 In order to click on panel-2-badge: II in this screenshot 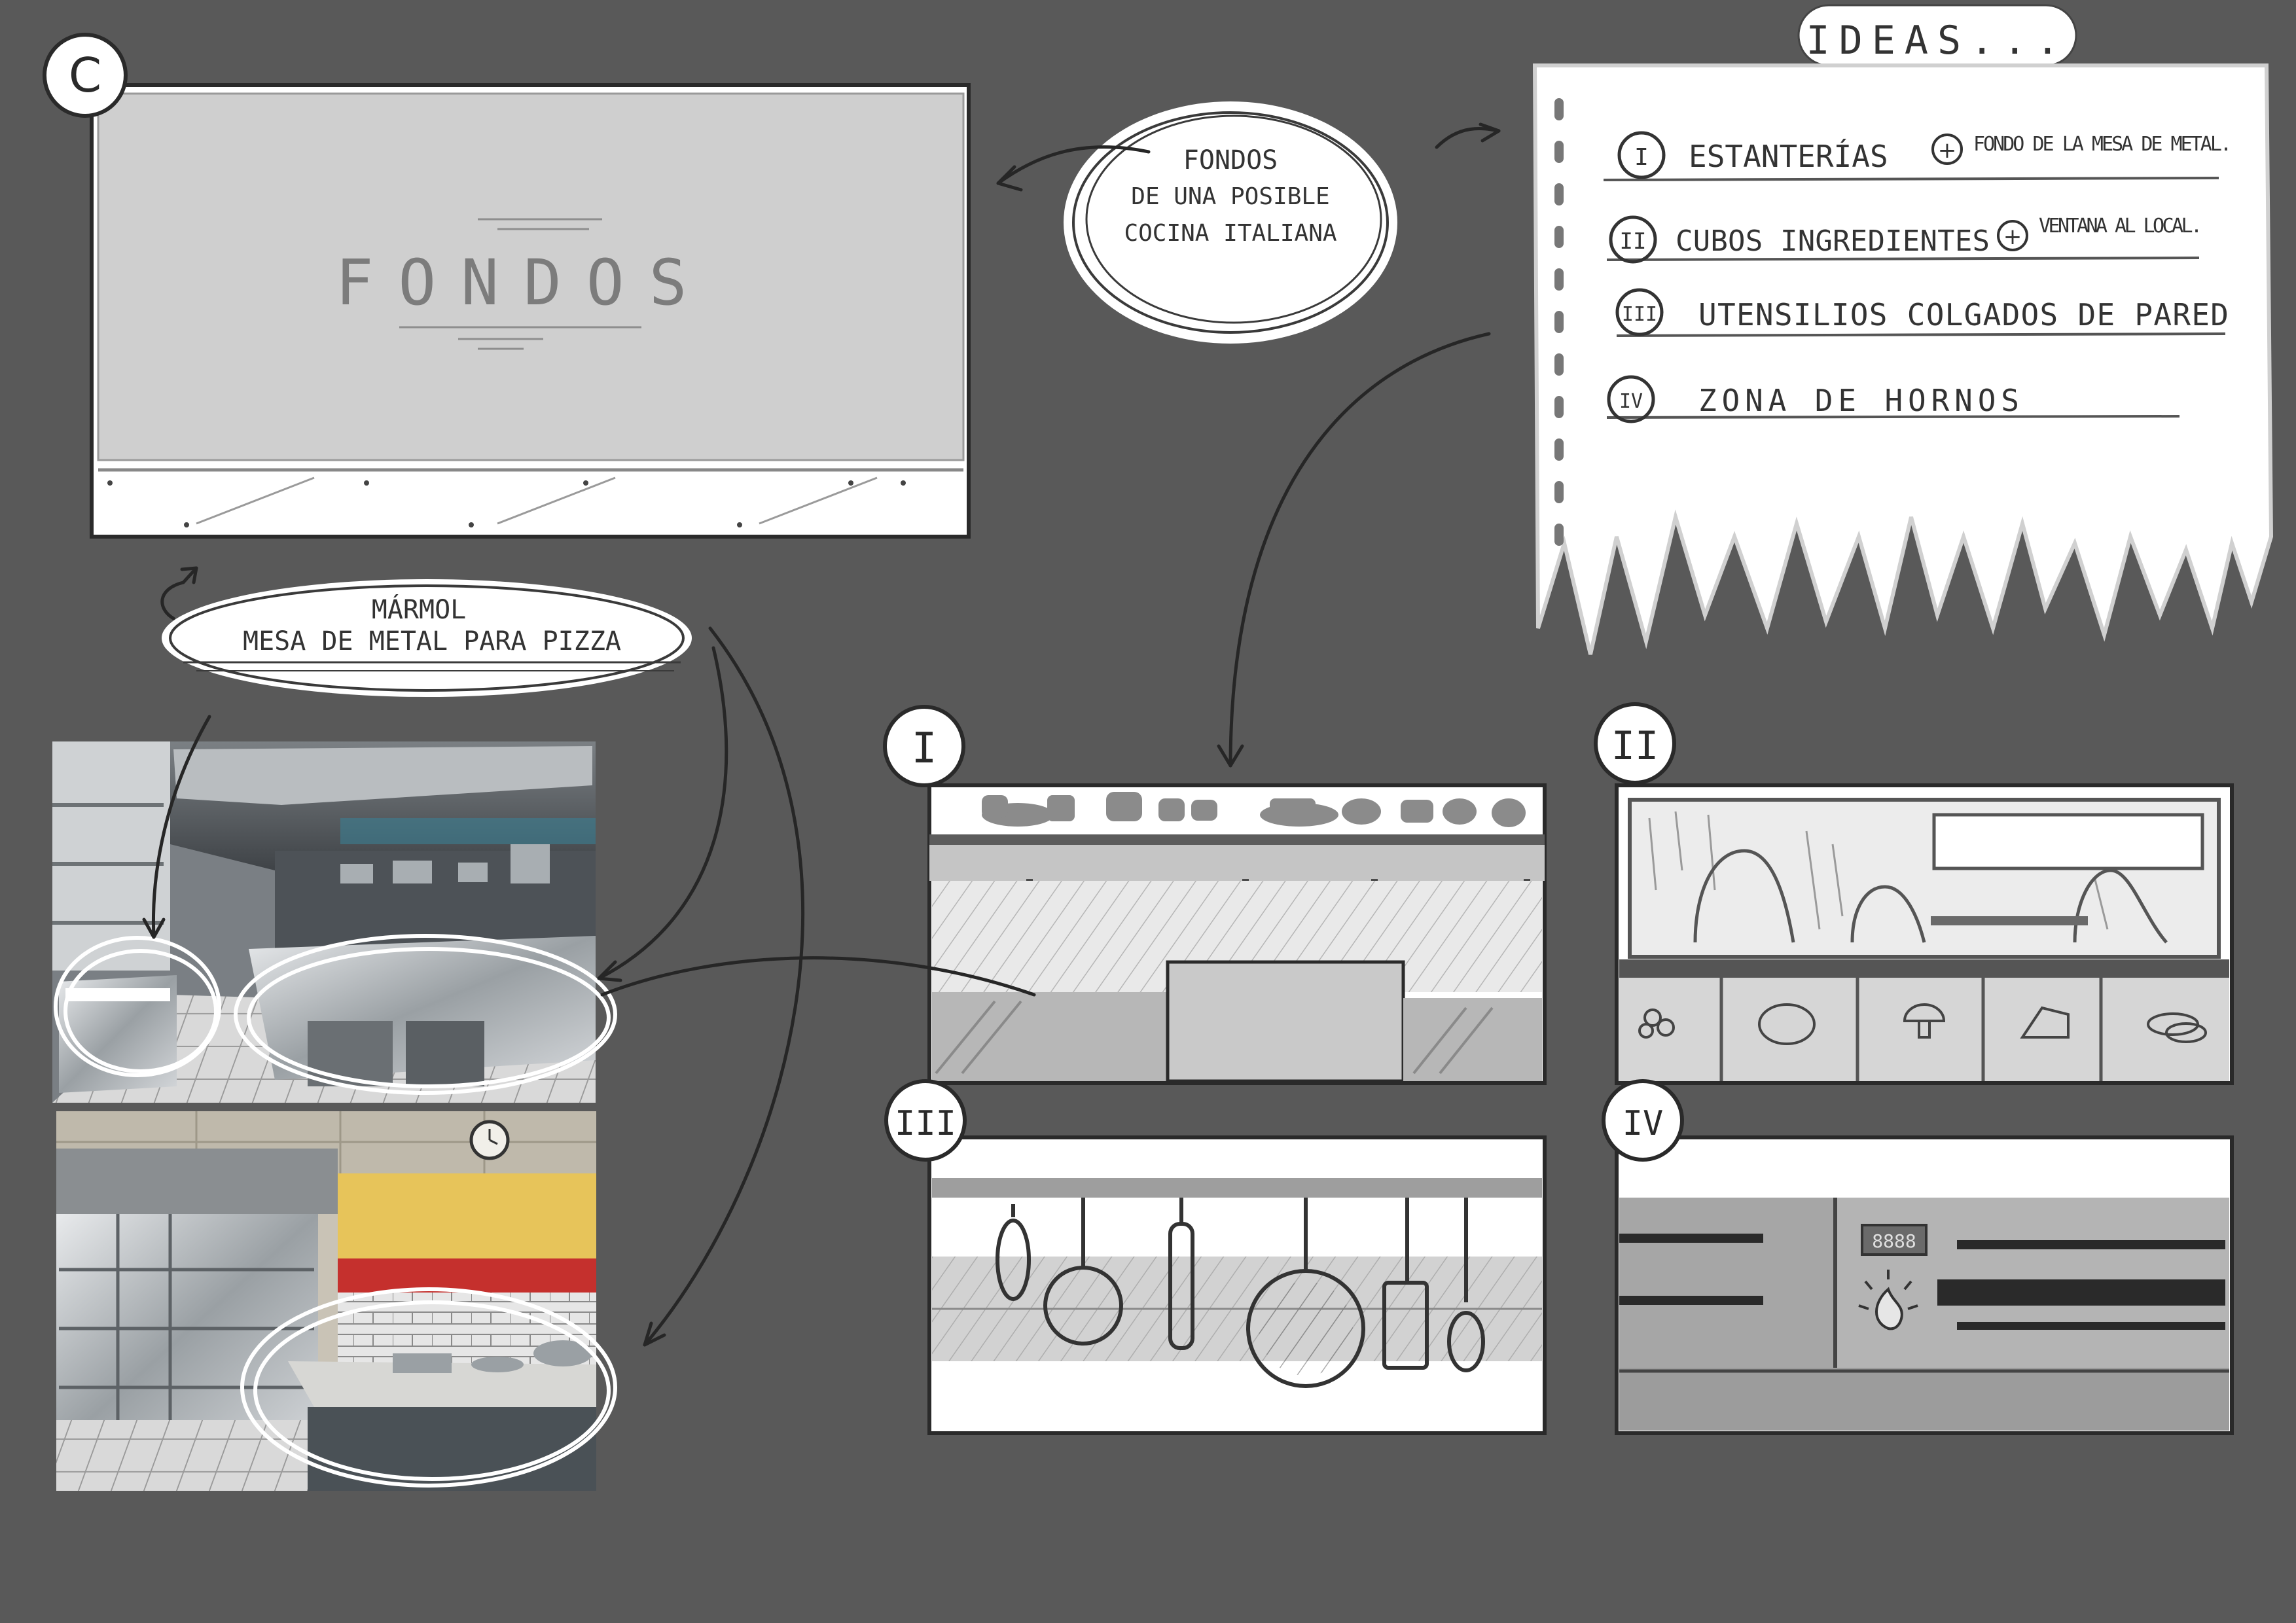, I will do `click(1635, 743)`.